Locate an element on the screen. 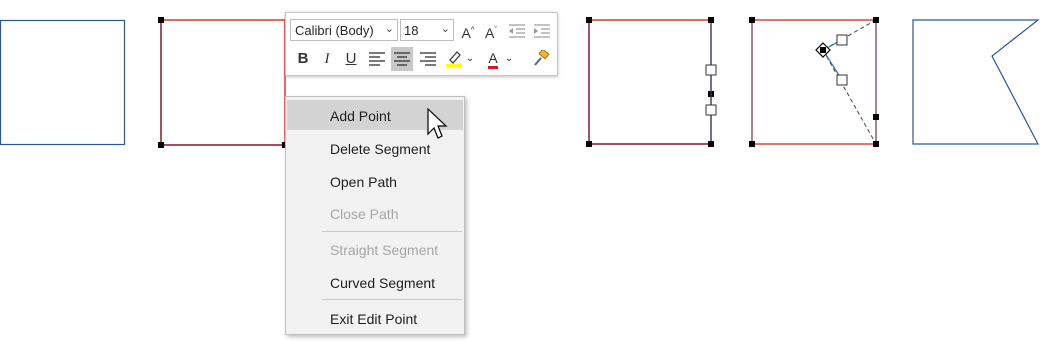  square-shape-dragging-point is located at coordinates (814, 82).